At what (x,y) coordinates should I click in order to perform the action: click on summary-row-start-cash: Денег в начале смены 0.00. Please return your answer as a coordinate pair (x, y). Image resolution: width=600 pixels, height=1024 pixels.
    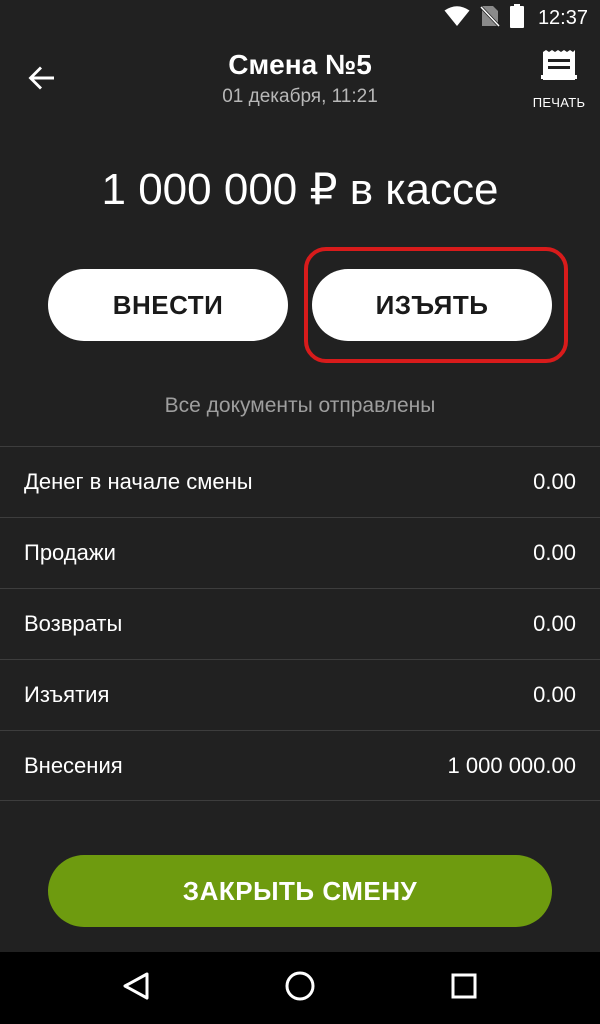
    Looking at the image, I should click on (300, 481).